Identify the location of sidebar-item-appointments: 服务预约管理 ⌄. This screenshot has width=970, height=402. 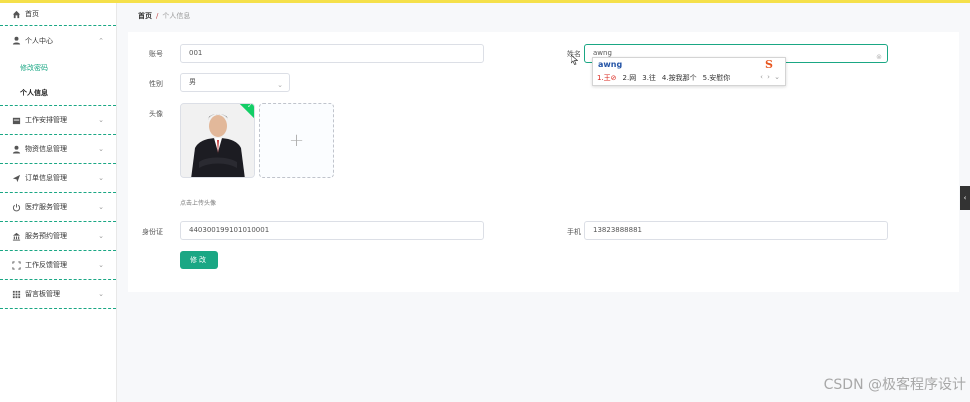
(58, 236).